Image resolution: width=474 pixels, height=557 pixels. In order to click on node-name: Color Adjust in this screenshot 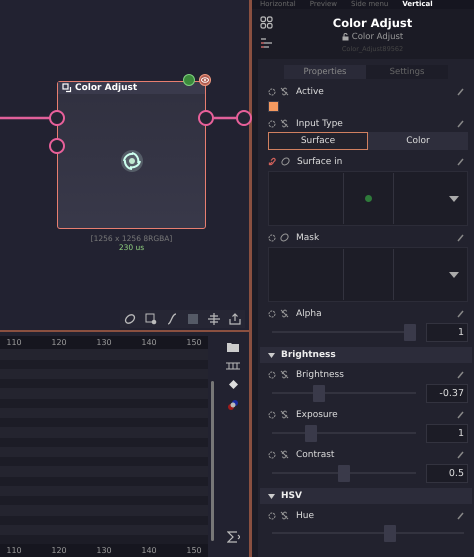, I will do `click(378, 37)`.